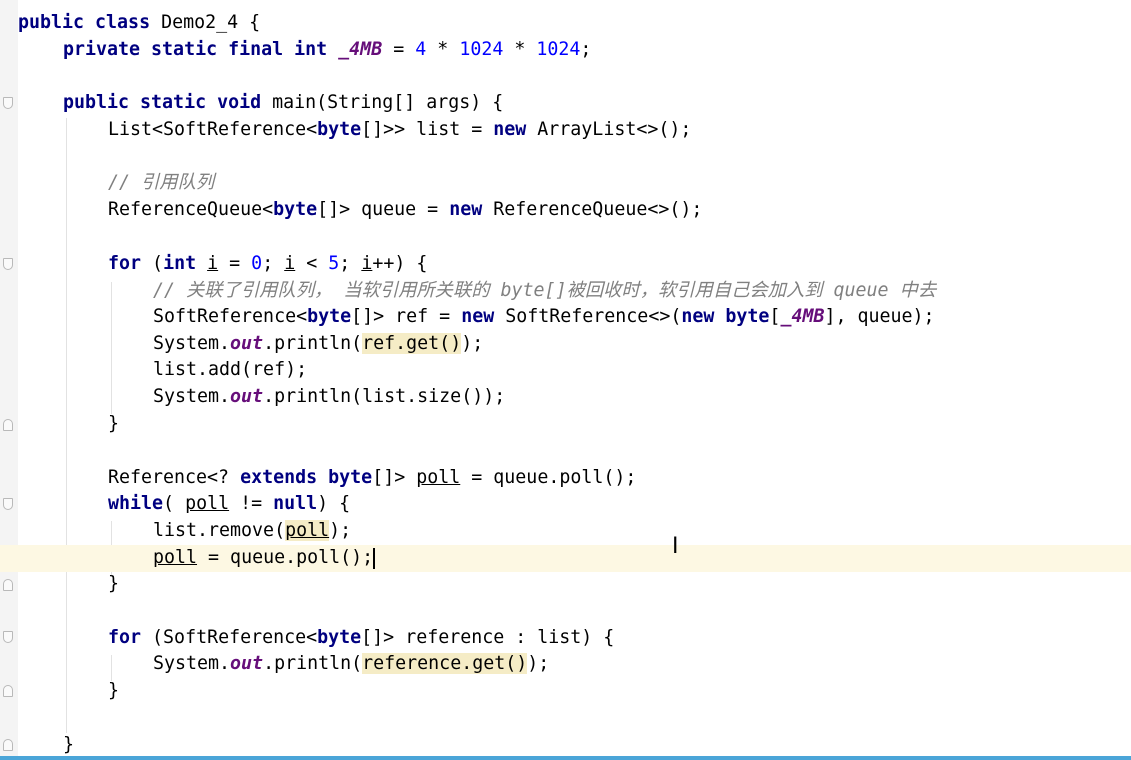 Image resolution: width=1131 pixels, height=760 pixels. I want to click on punctuation: ;, so click(586, 49).